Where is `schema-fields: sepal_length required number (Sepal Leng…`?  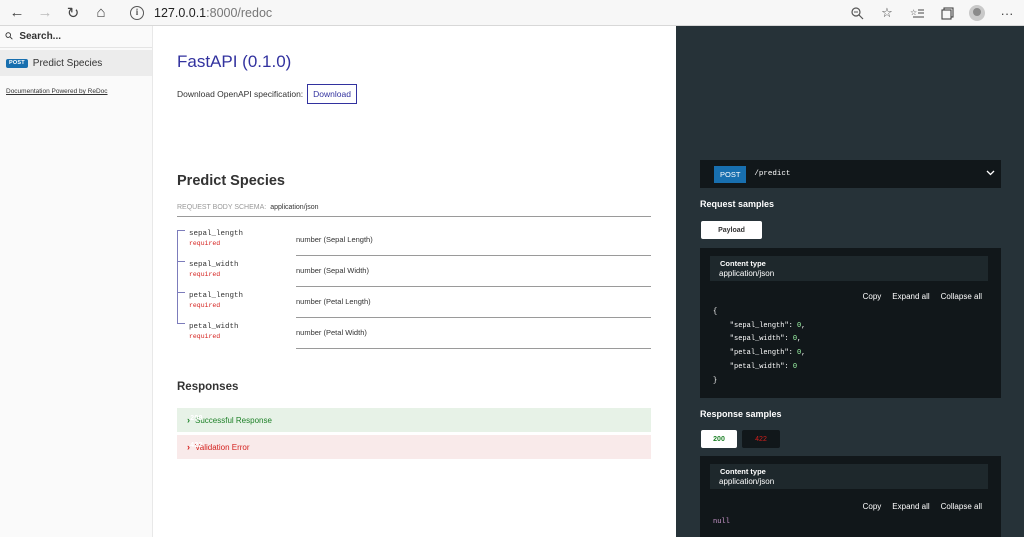 schema-fields: sepal_length required number (Sepal Leng… is located at coordinates (414, 287).